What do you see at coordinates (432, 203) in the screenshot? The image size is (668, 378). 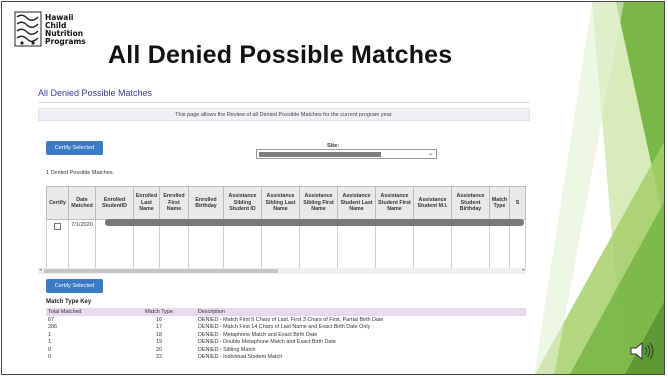 I see `column-header: Assistance Student M.I.` at bounding box center [432, 203].